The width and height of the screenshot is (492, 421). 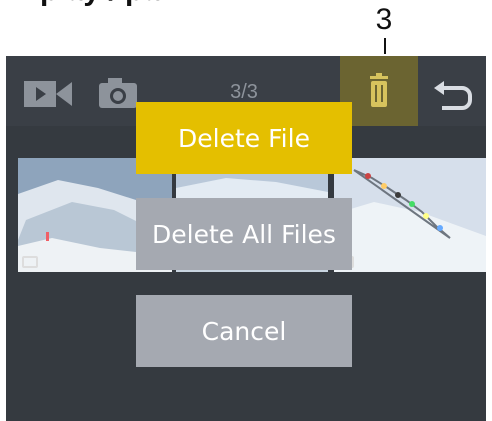 What do you see at coordinates (379, 91) in the screenshot?
I see `trash-icon` at bounding box center [379, 91].